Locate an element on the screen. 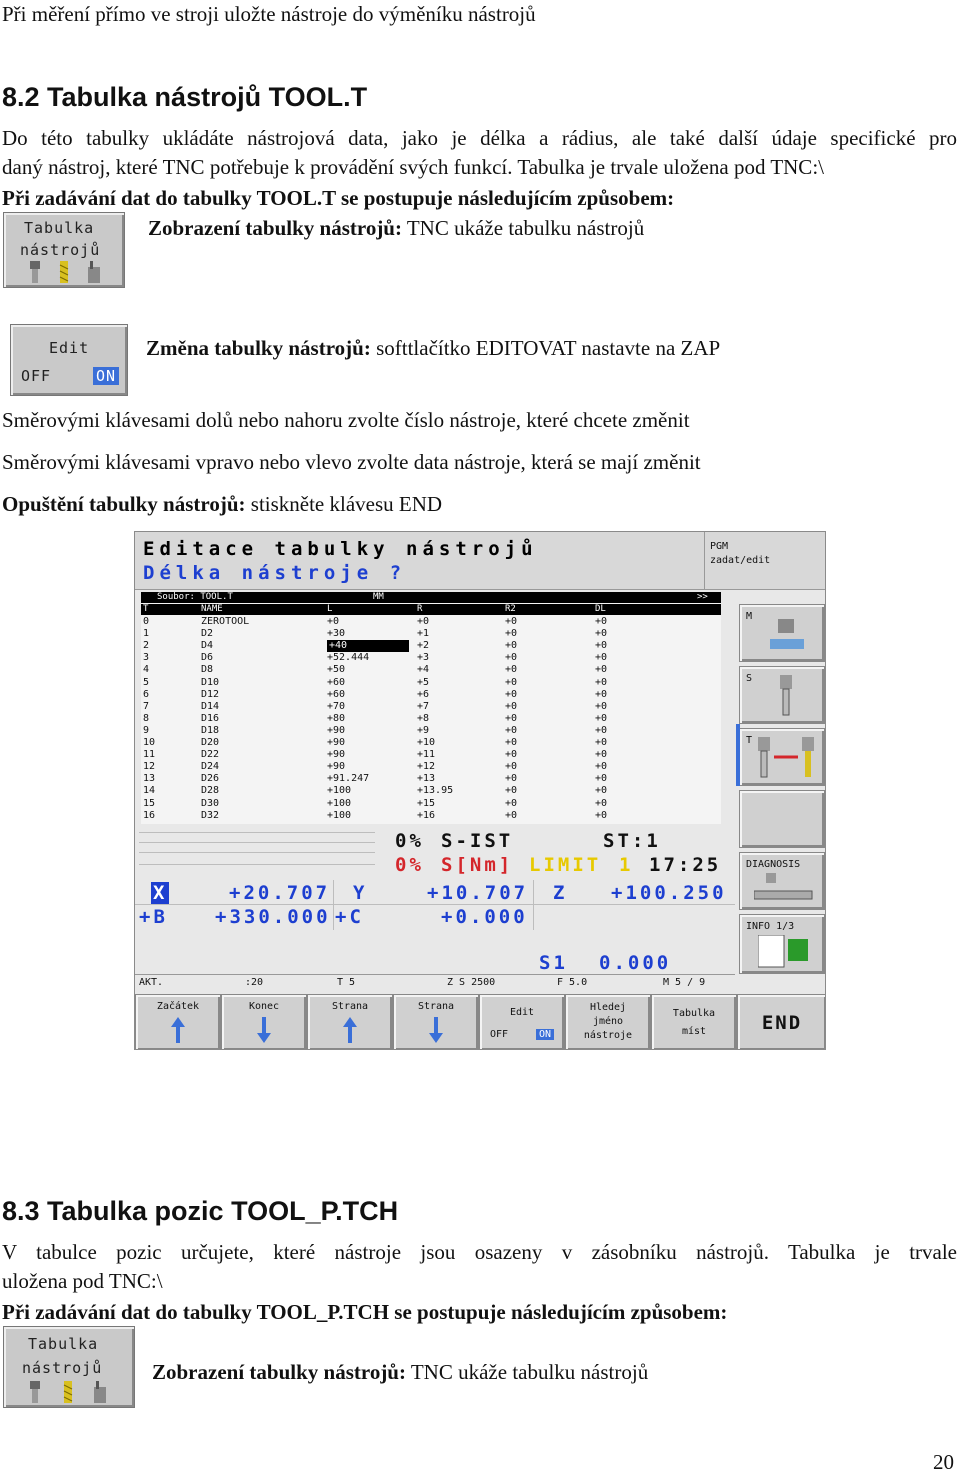 This screenshot has height=1474, width=960. end-softkey: END is located at coordinates (781, 1021).